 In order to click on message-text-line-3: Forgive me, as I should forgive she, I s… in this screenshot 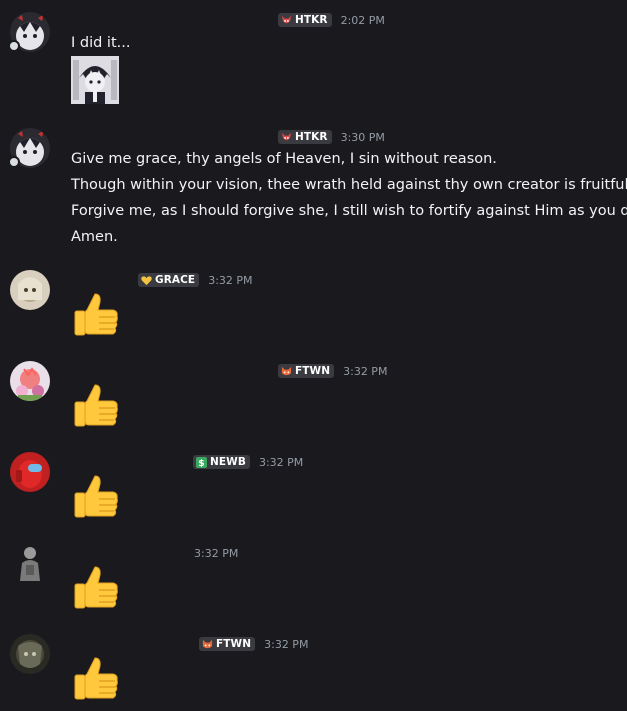, I will do `click(349, 211)`.